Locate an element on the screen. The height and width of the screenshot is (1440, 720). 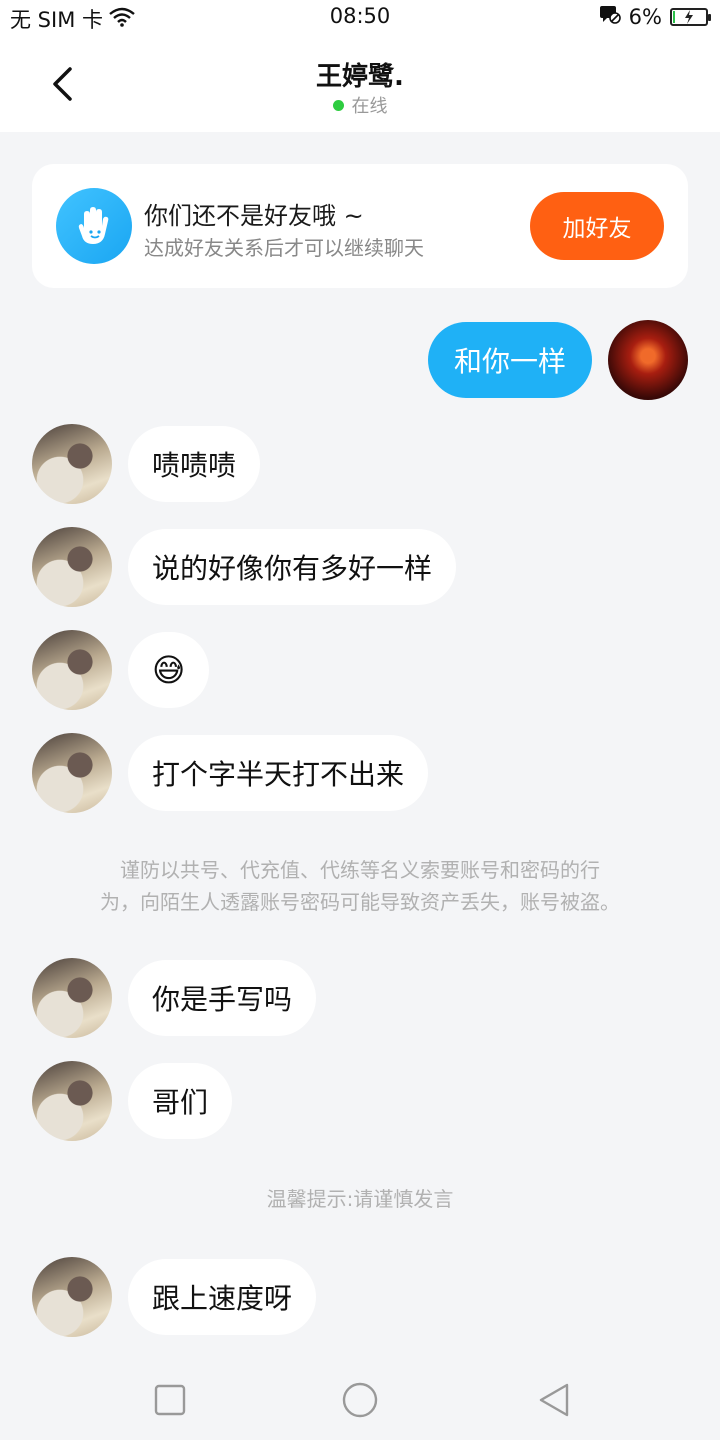
message-bubble: 你是手写吗 is located at coordinates (222, 998).